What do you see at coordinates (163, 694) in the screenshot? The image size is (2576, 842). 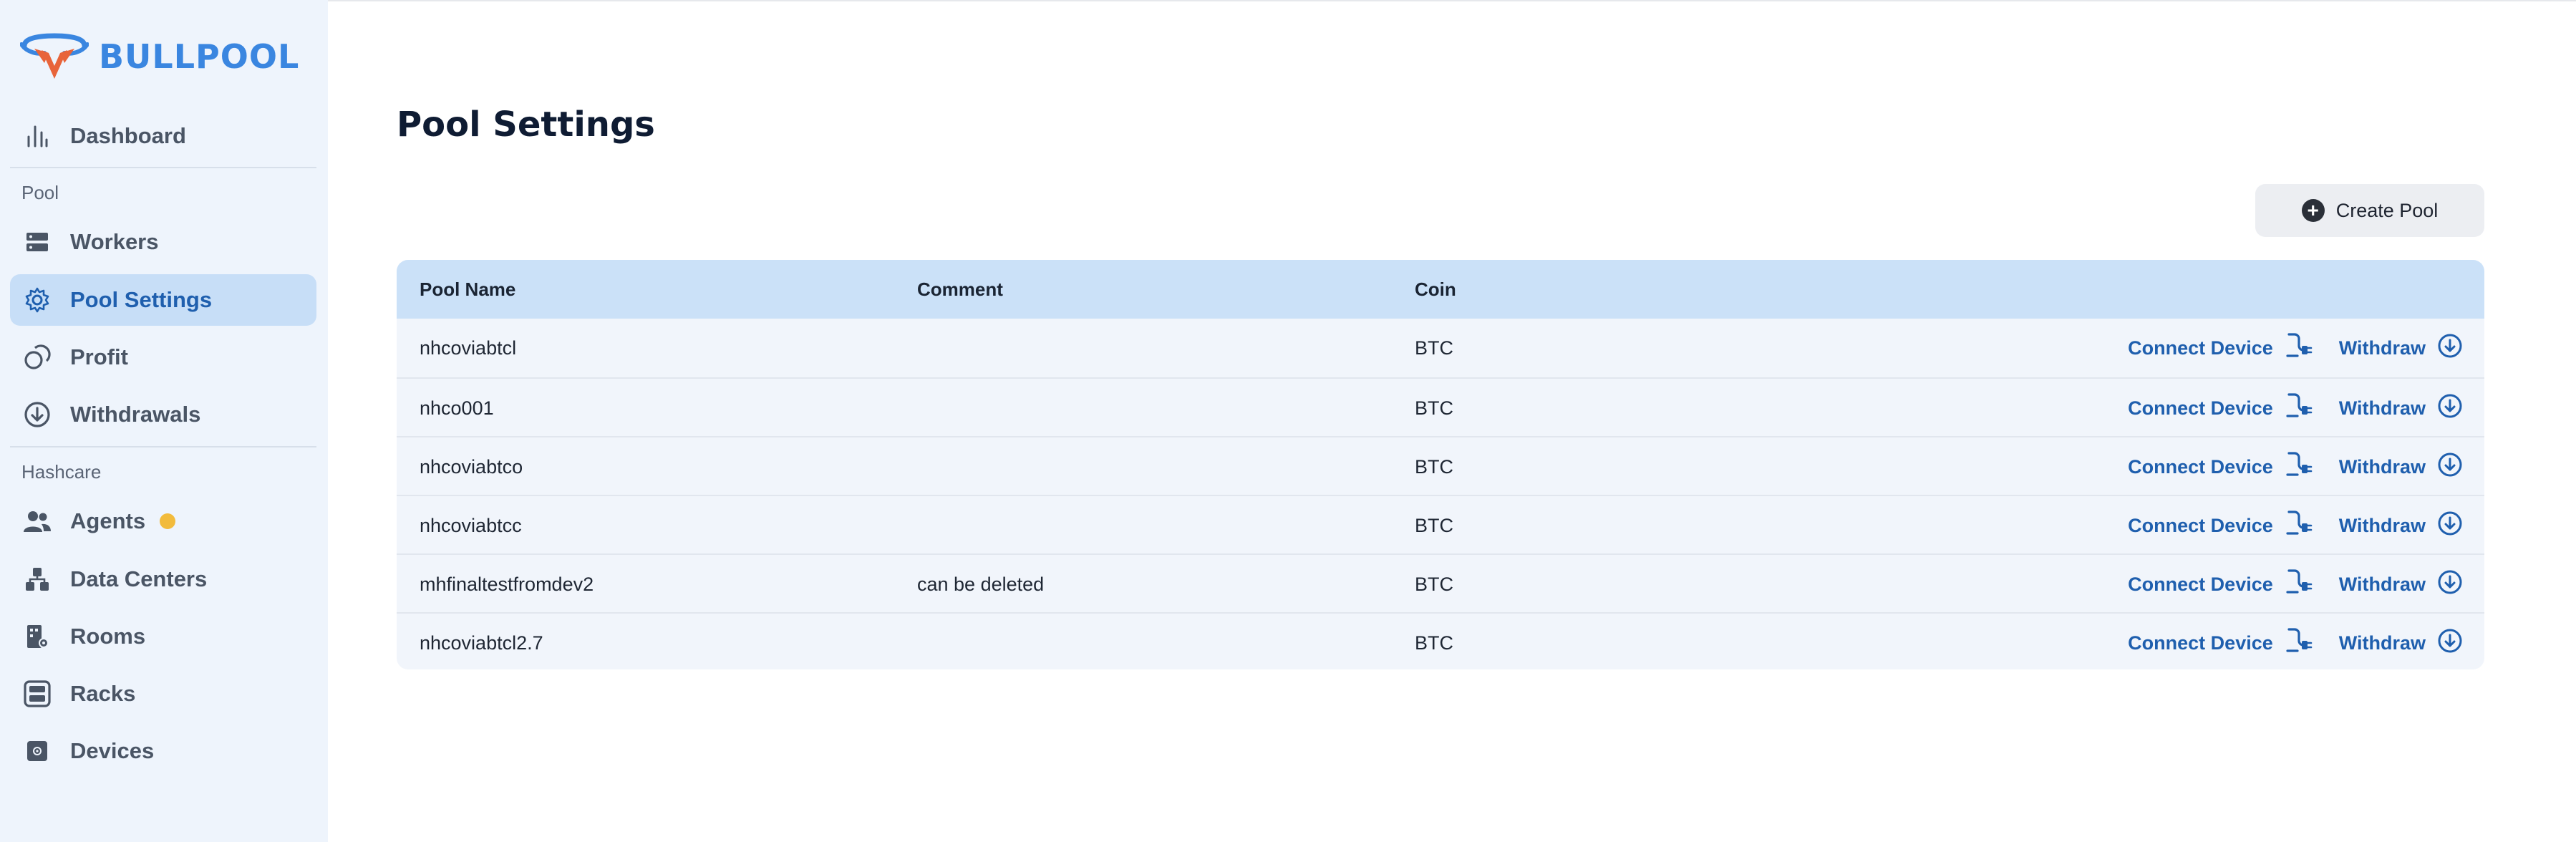 I see `sidebar-item-racks: Racks` at bounding box center [163, 694].